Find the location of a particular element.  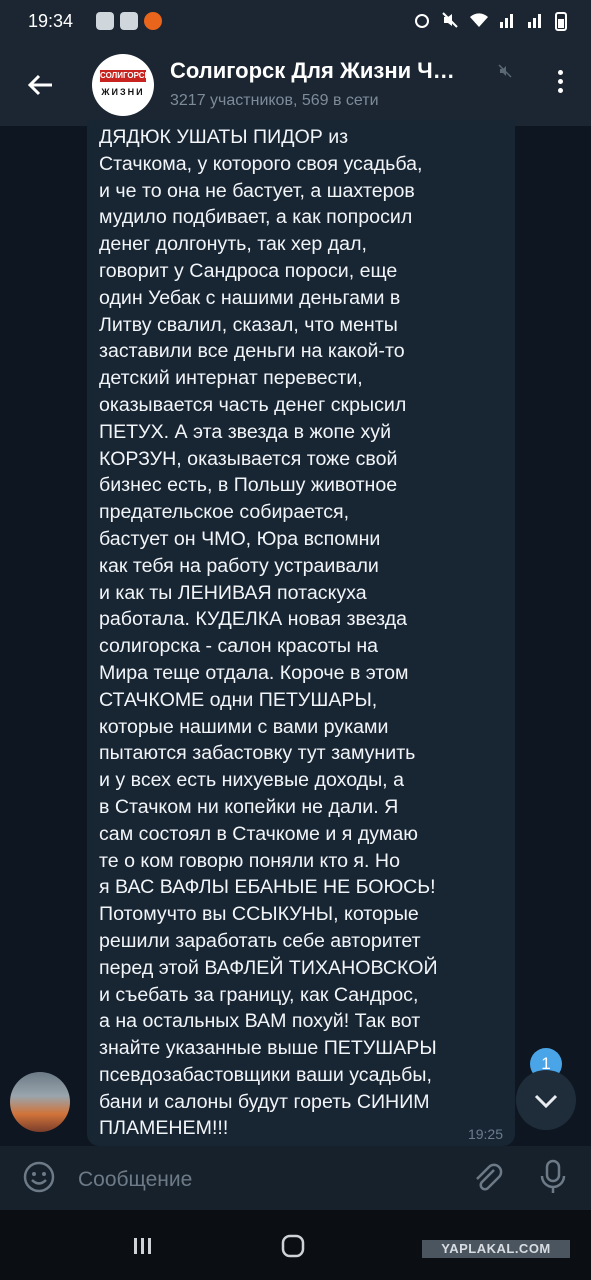

recents-icon is located at coordinates (143, 1246).